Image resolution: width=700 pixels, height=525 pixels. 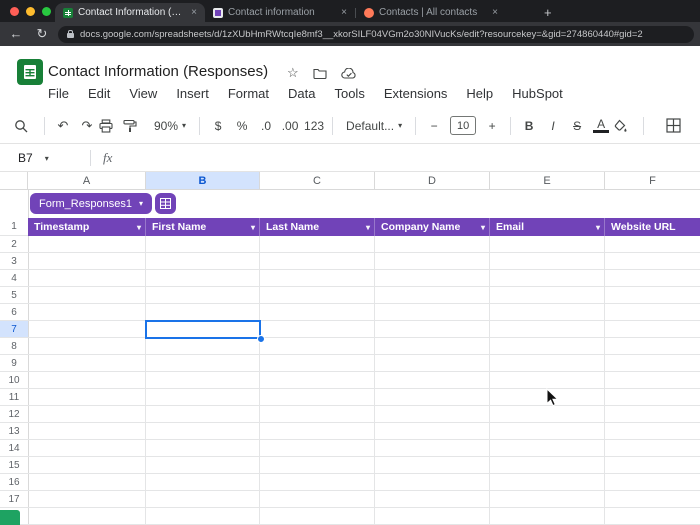 I want to click on row-number: 10, so click(x=14, y=380).